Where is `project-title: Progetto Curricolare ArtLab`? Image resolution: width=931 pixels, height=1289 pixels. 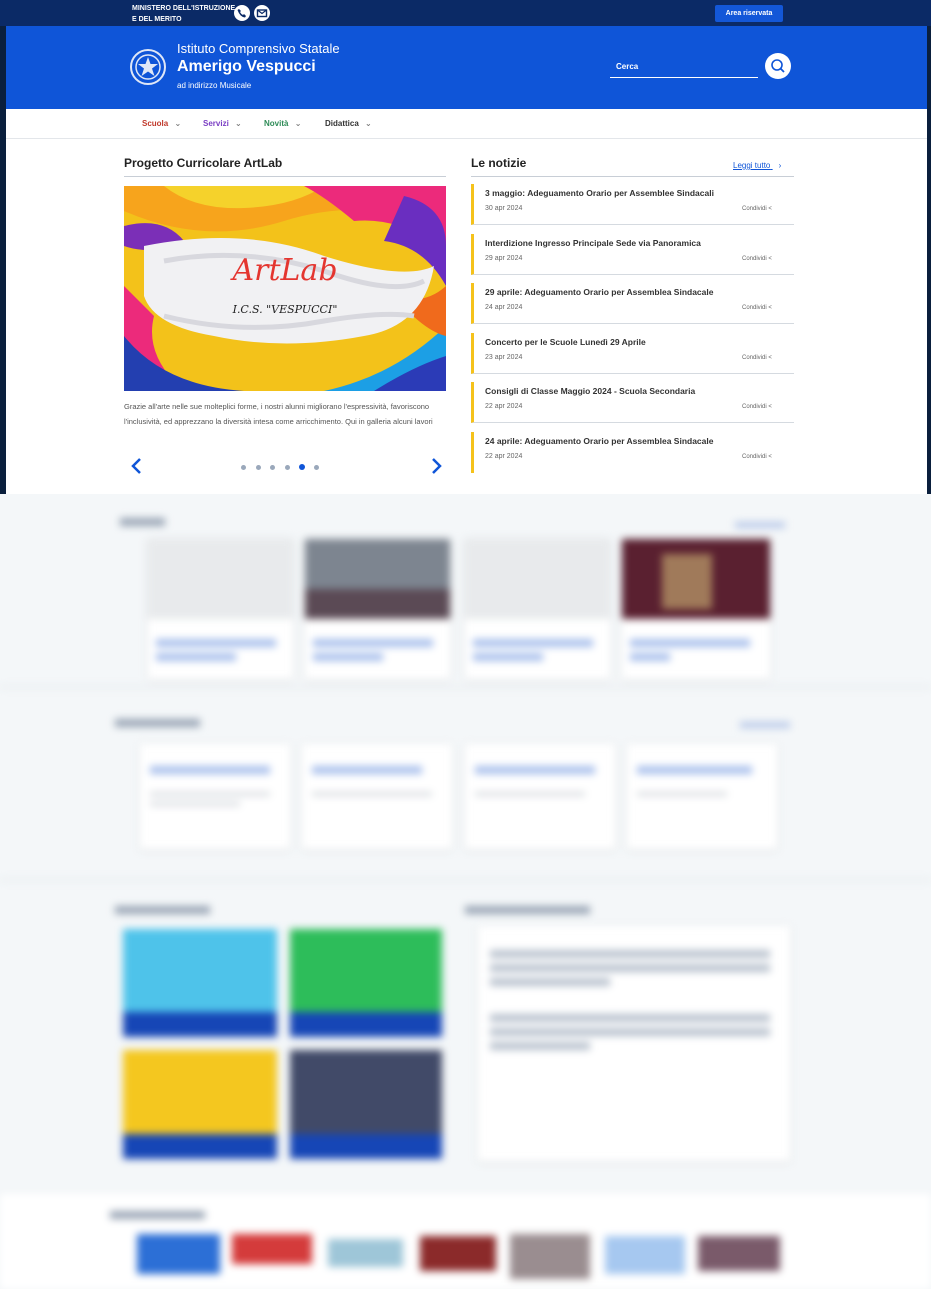
project-title: Progetto Curricolare ArtLab is located at coordinates (203, 163).